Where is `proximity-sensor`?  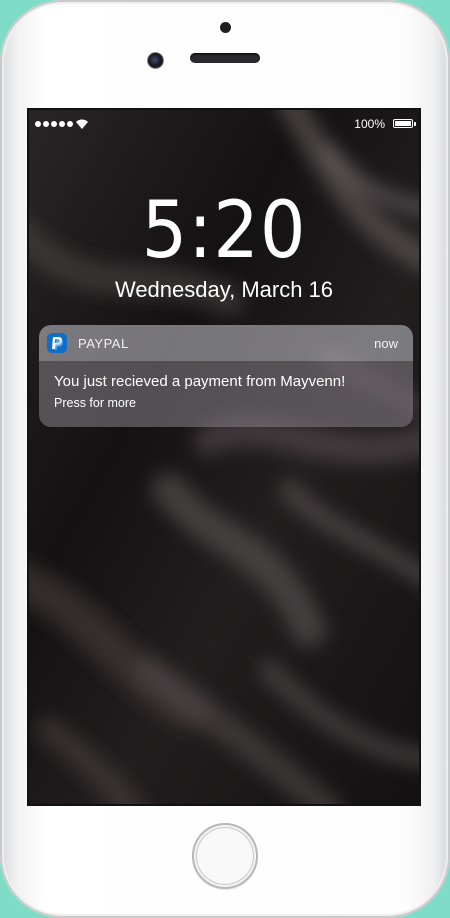 proximity-sensor is located at coordinates (225, 27).